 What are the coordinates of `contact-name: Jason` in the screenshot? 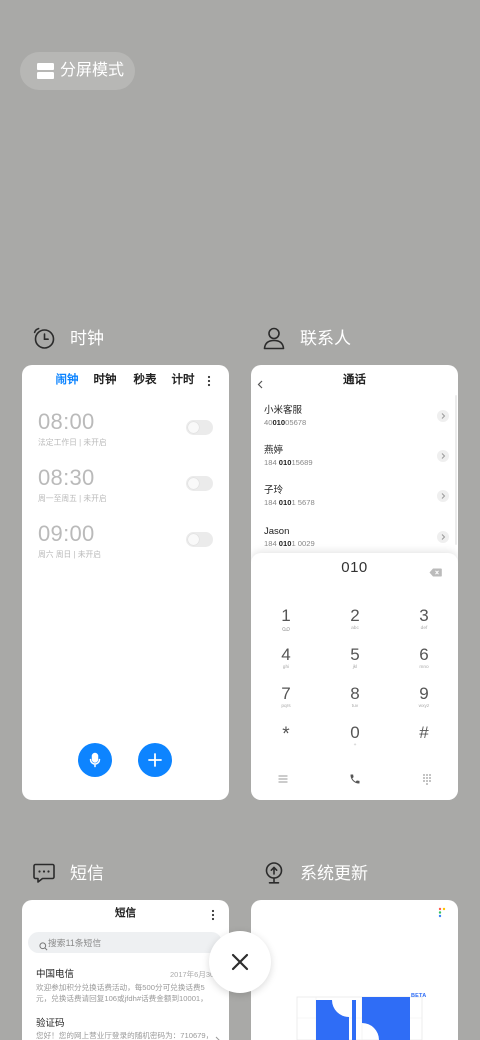 It's located at (277, 531).